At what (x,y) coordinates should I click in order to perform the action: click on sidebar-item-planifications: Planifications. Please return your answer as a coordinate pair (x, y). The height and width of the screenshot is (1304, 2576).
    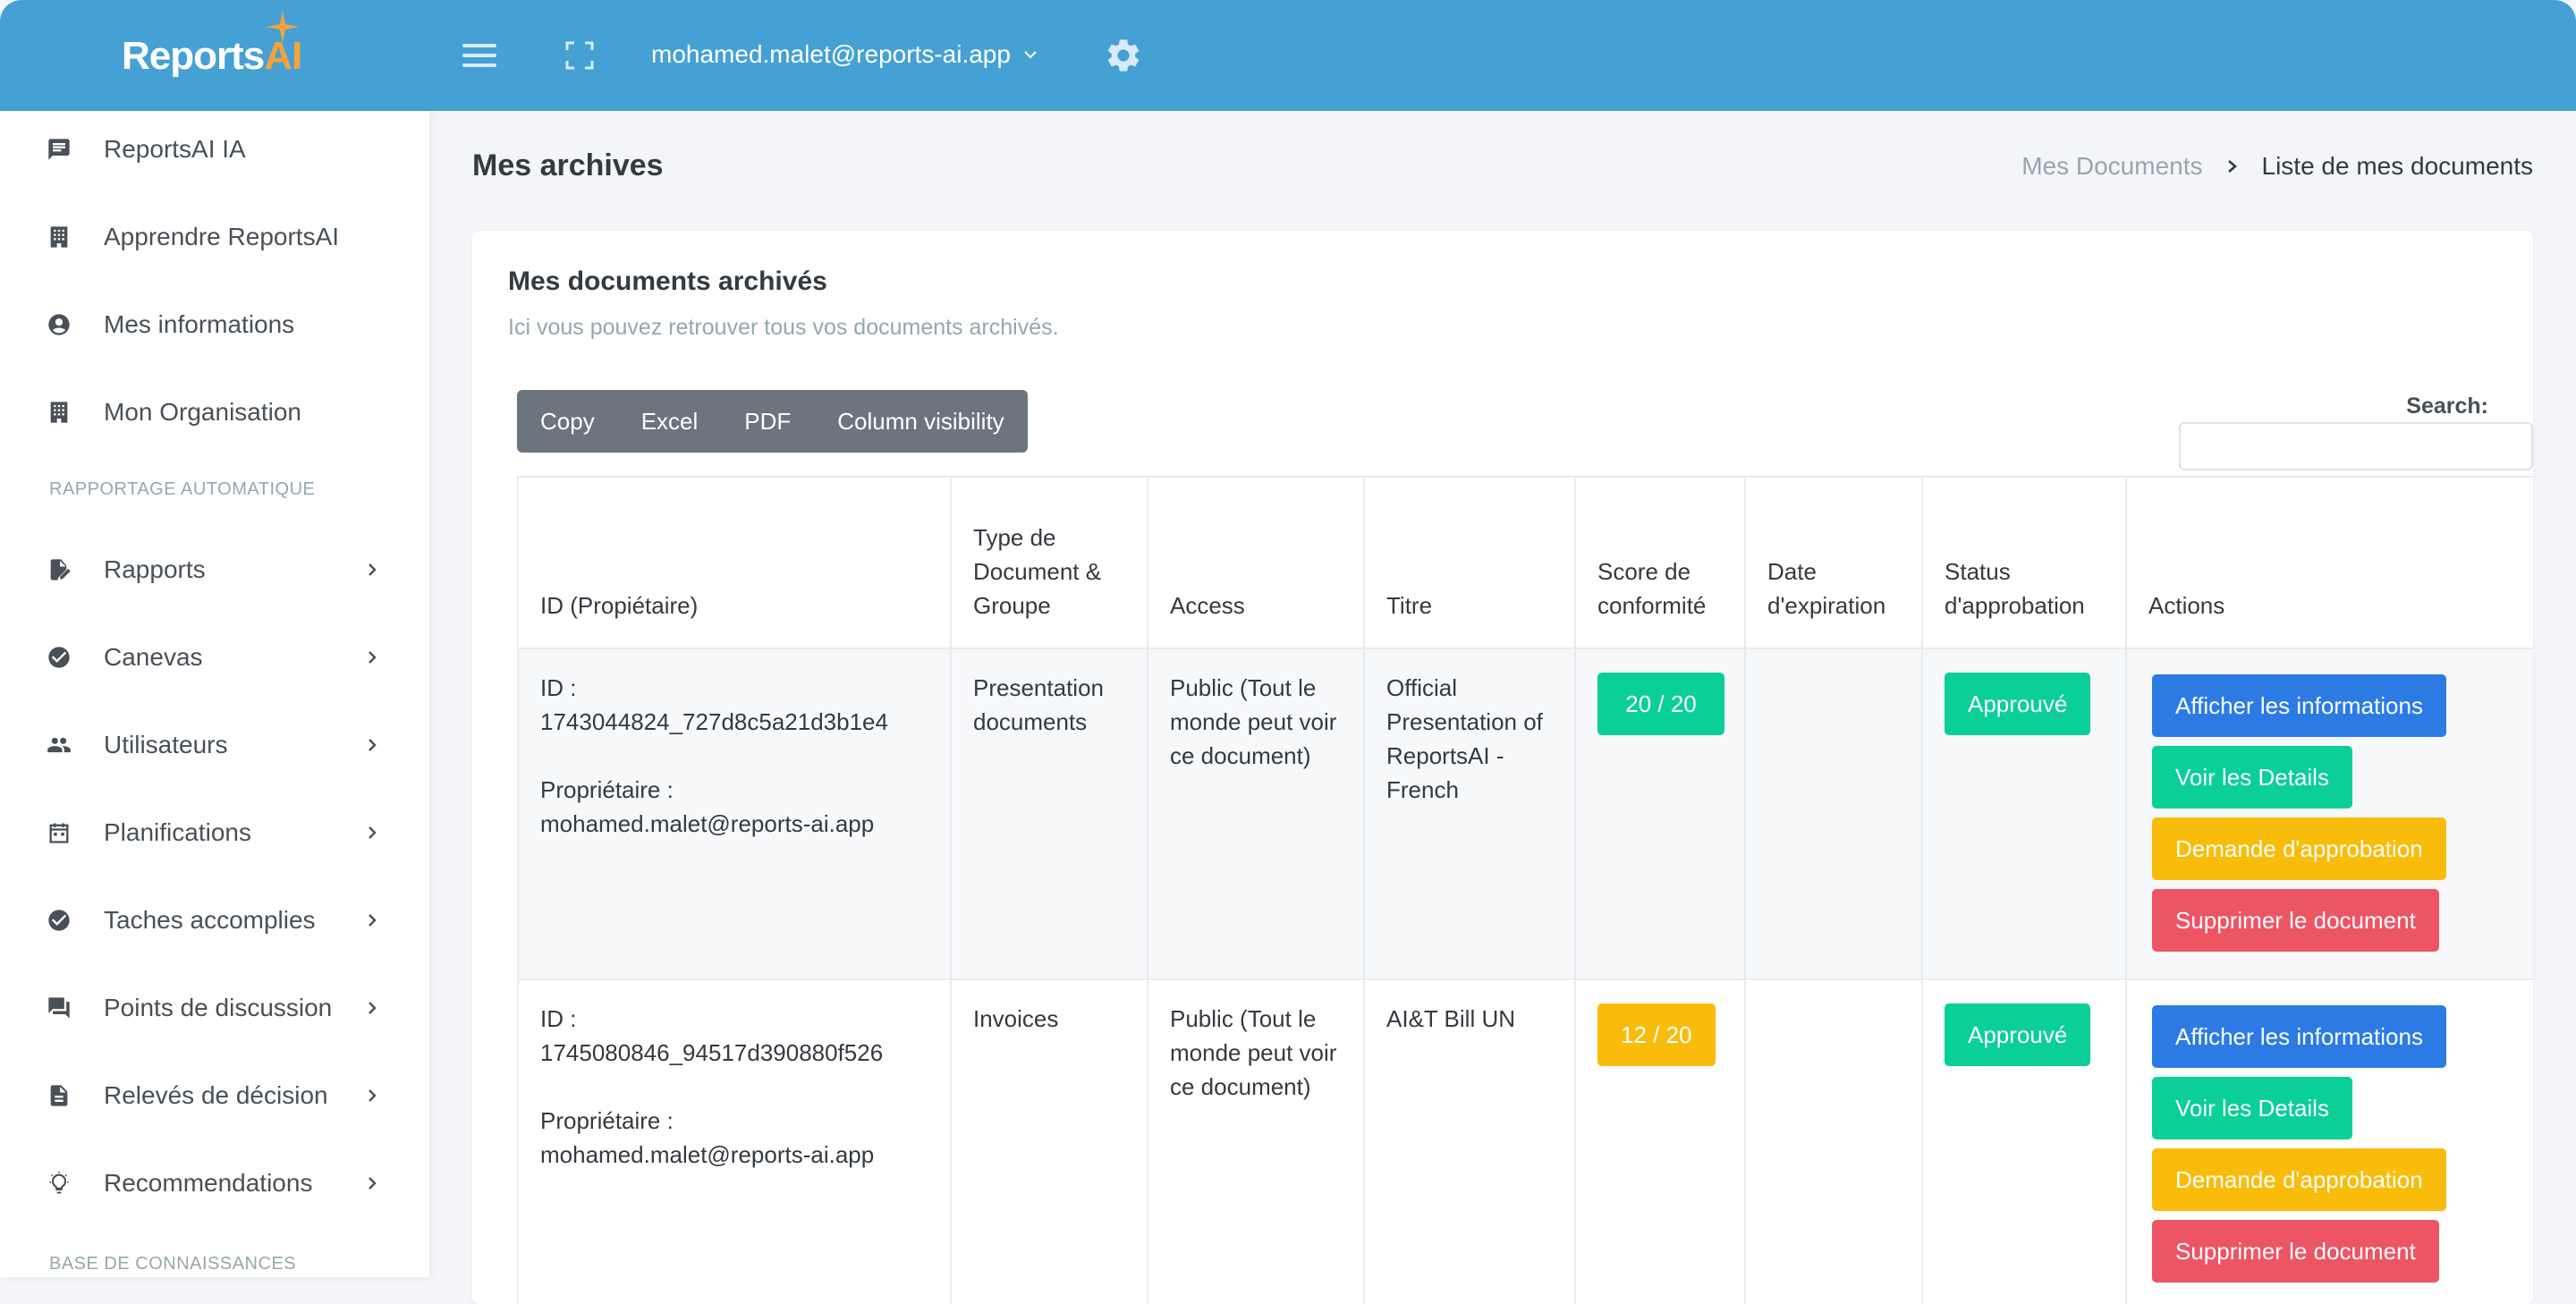
    Looking at the image, I should click on (214, 833).